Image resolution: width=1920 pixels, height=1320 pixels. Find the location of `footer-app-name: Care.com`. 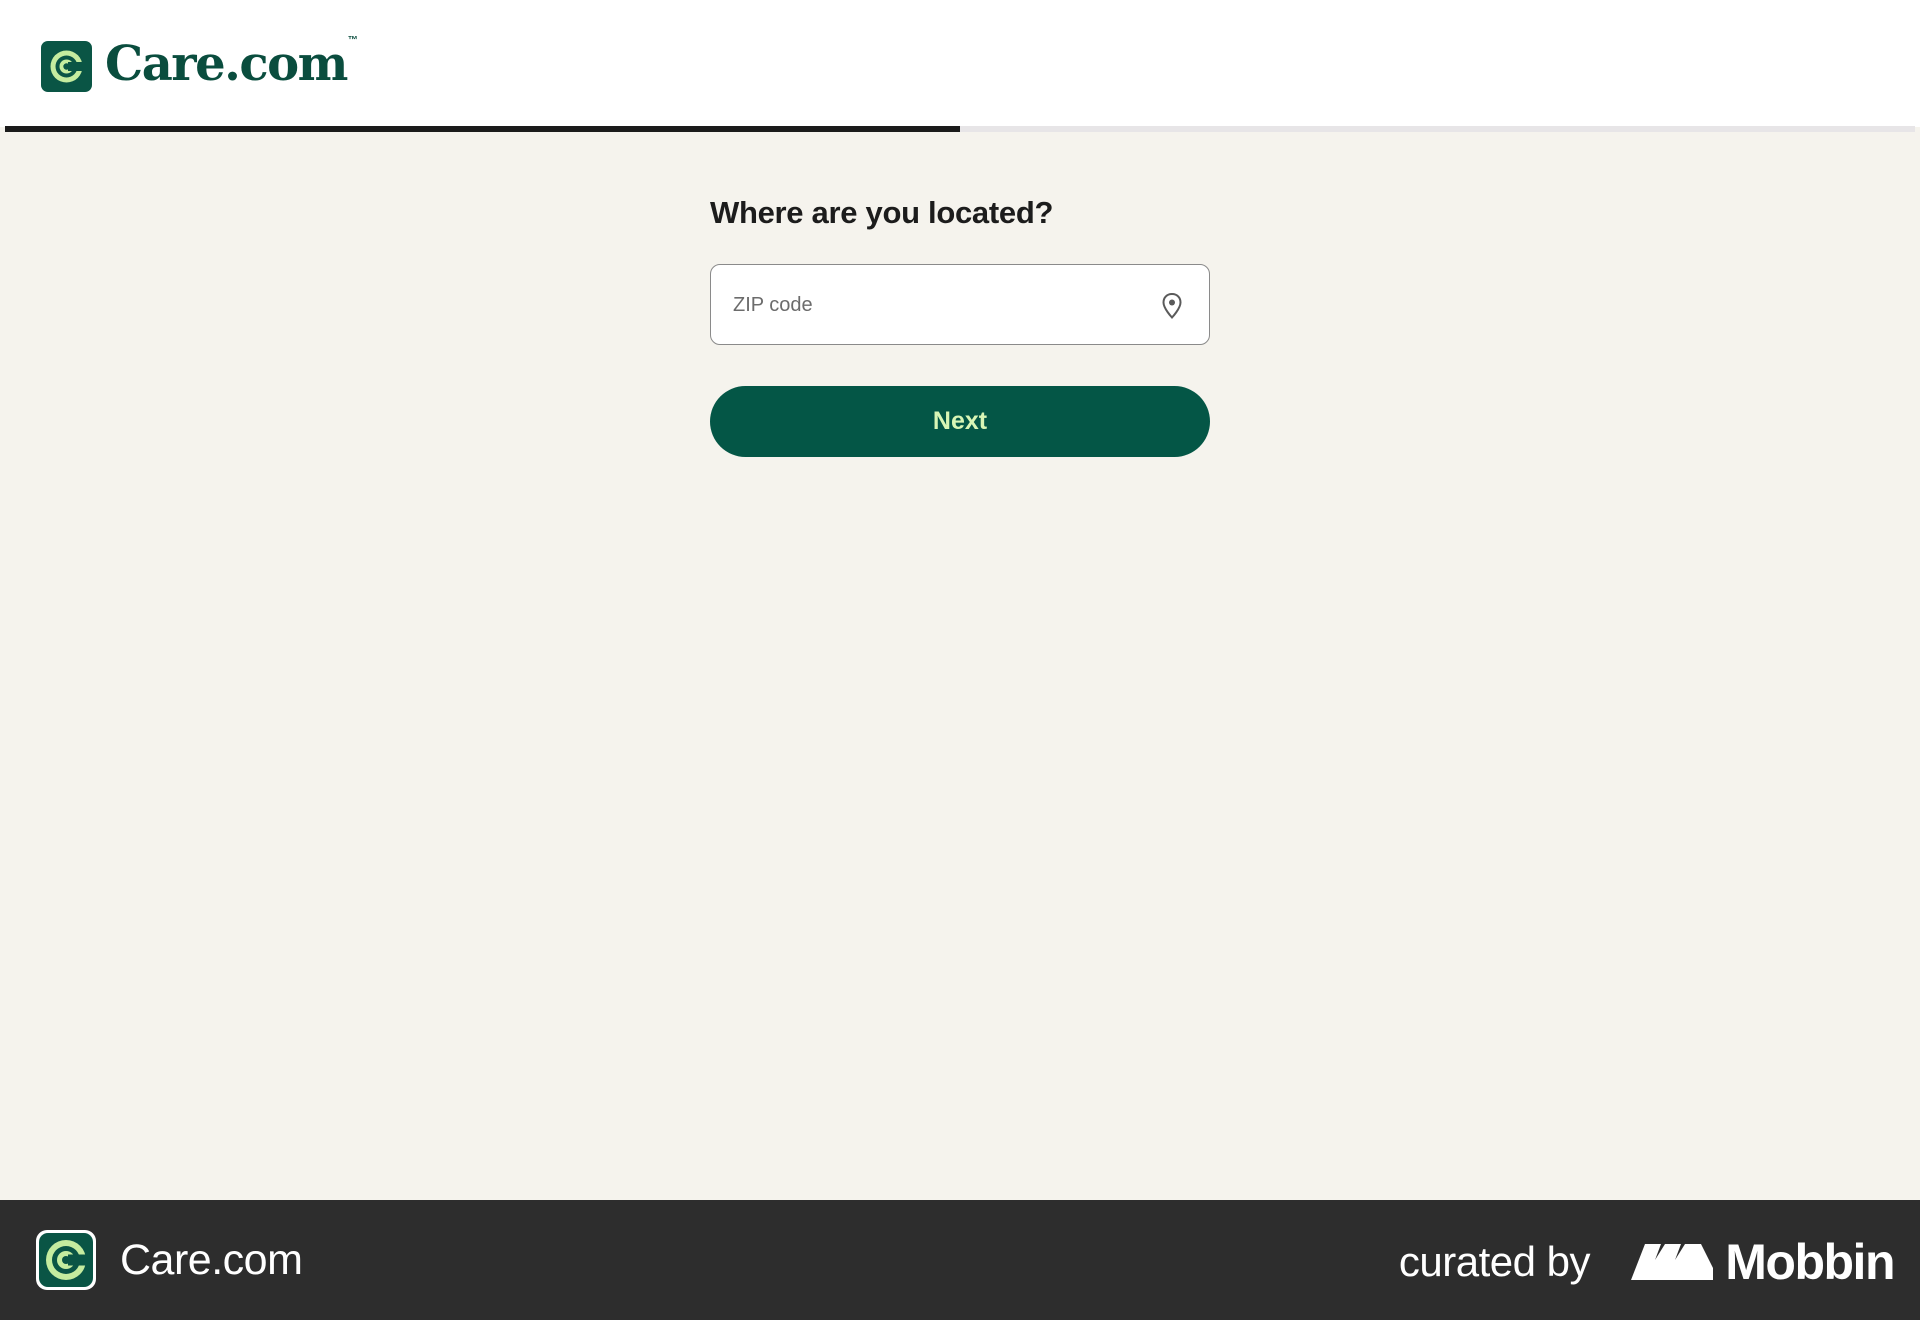

footer-app-name: Care.com is located at coordinates (211, 1259).